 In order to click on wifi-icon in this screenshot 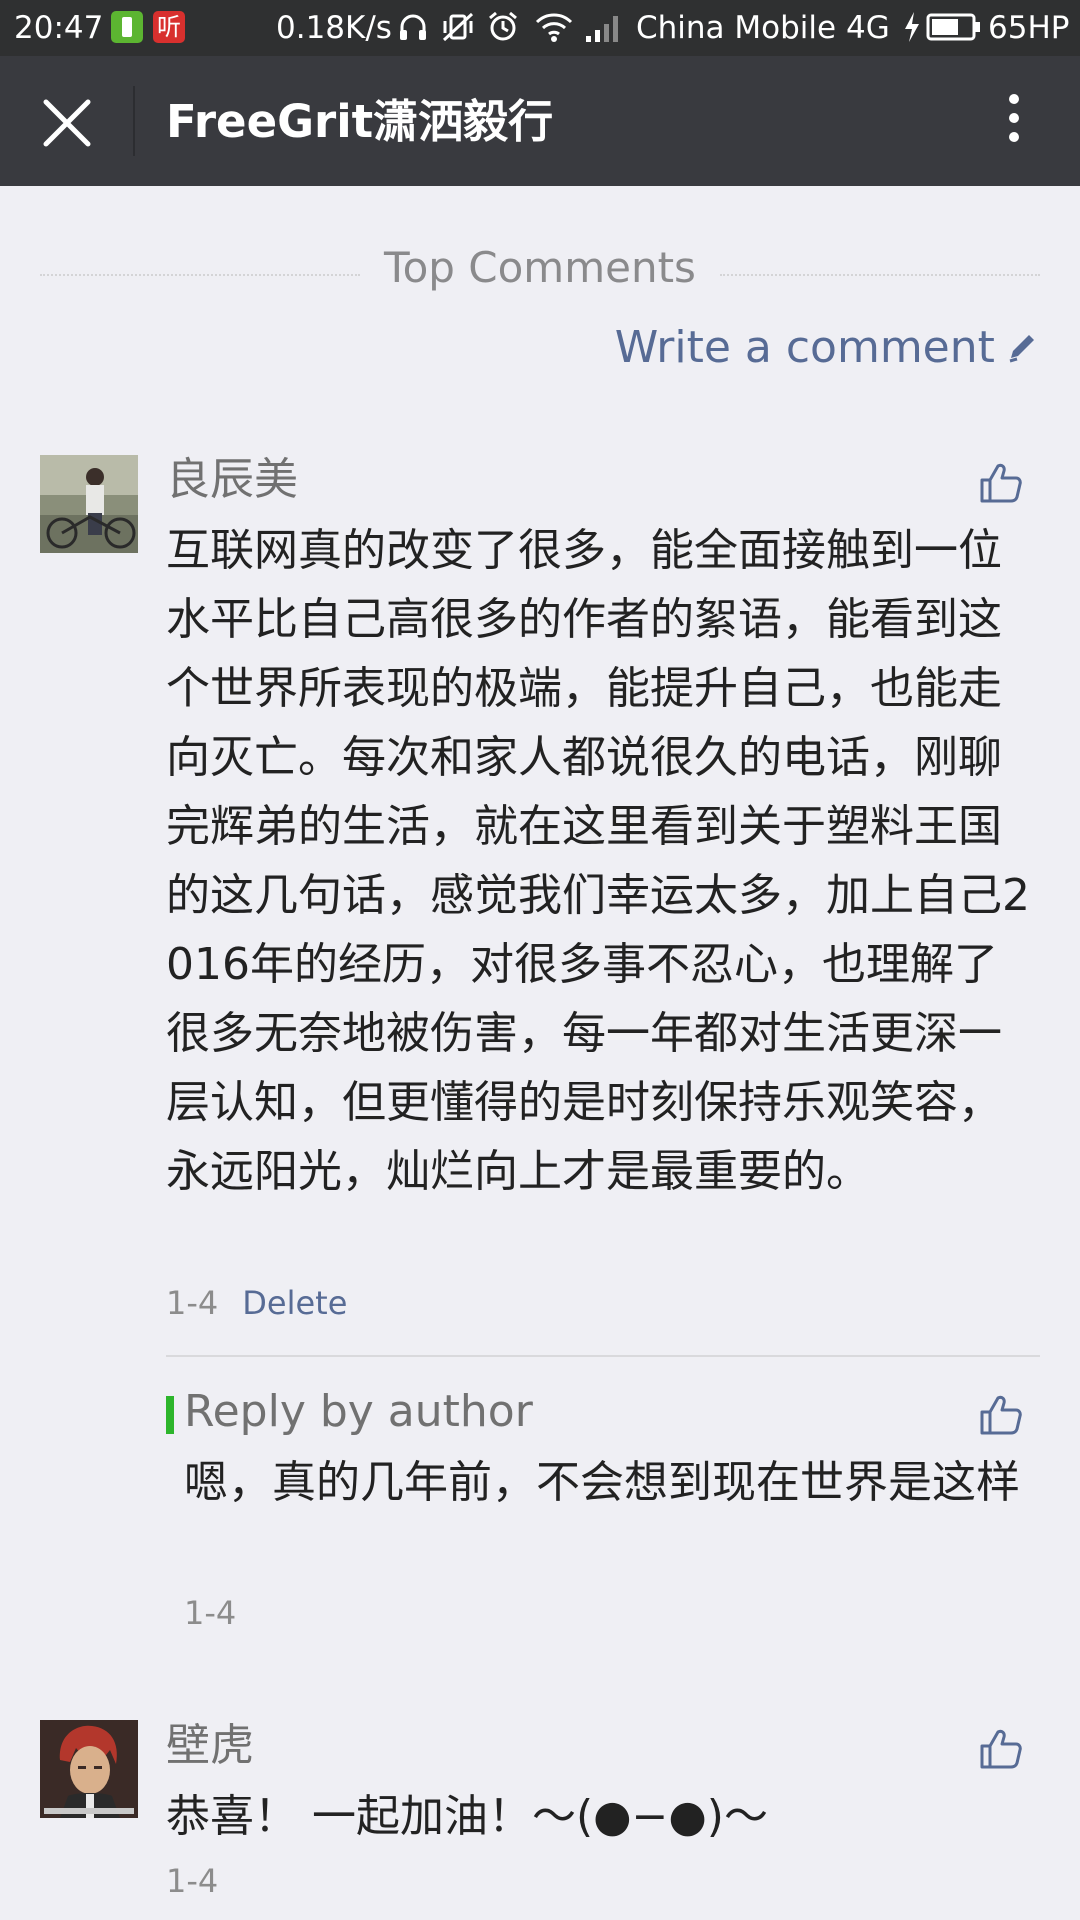, I will do `click(554, 27)`.